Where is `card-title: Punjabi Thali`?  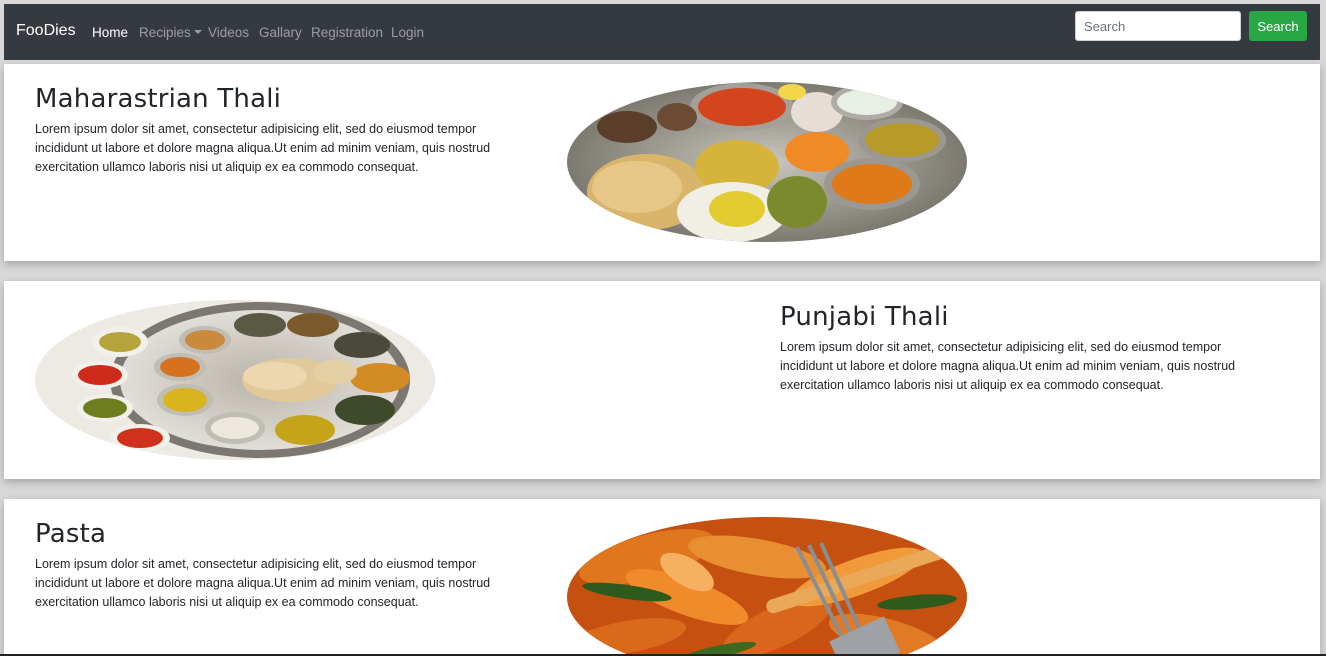
card-title: Punjabi Thali is located at coordinates (864, 317).